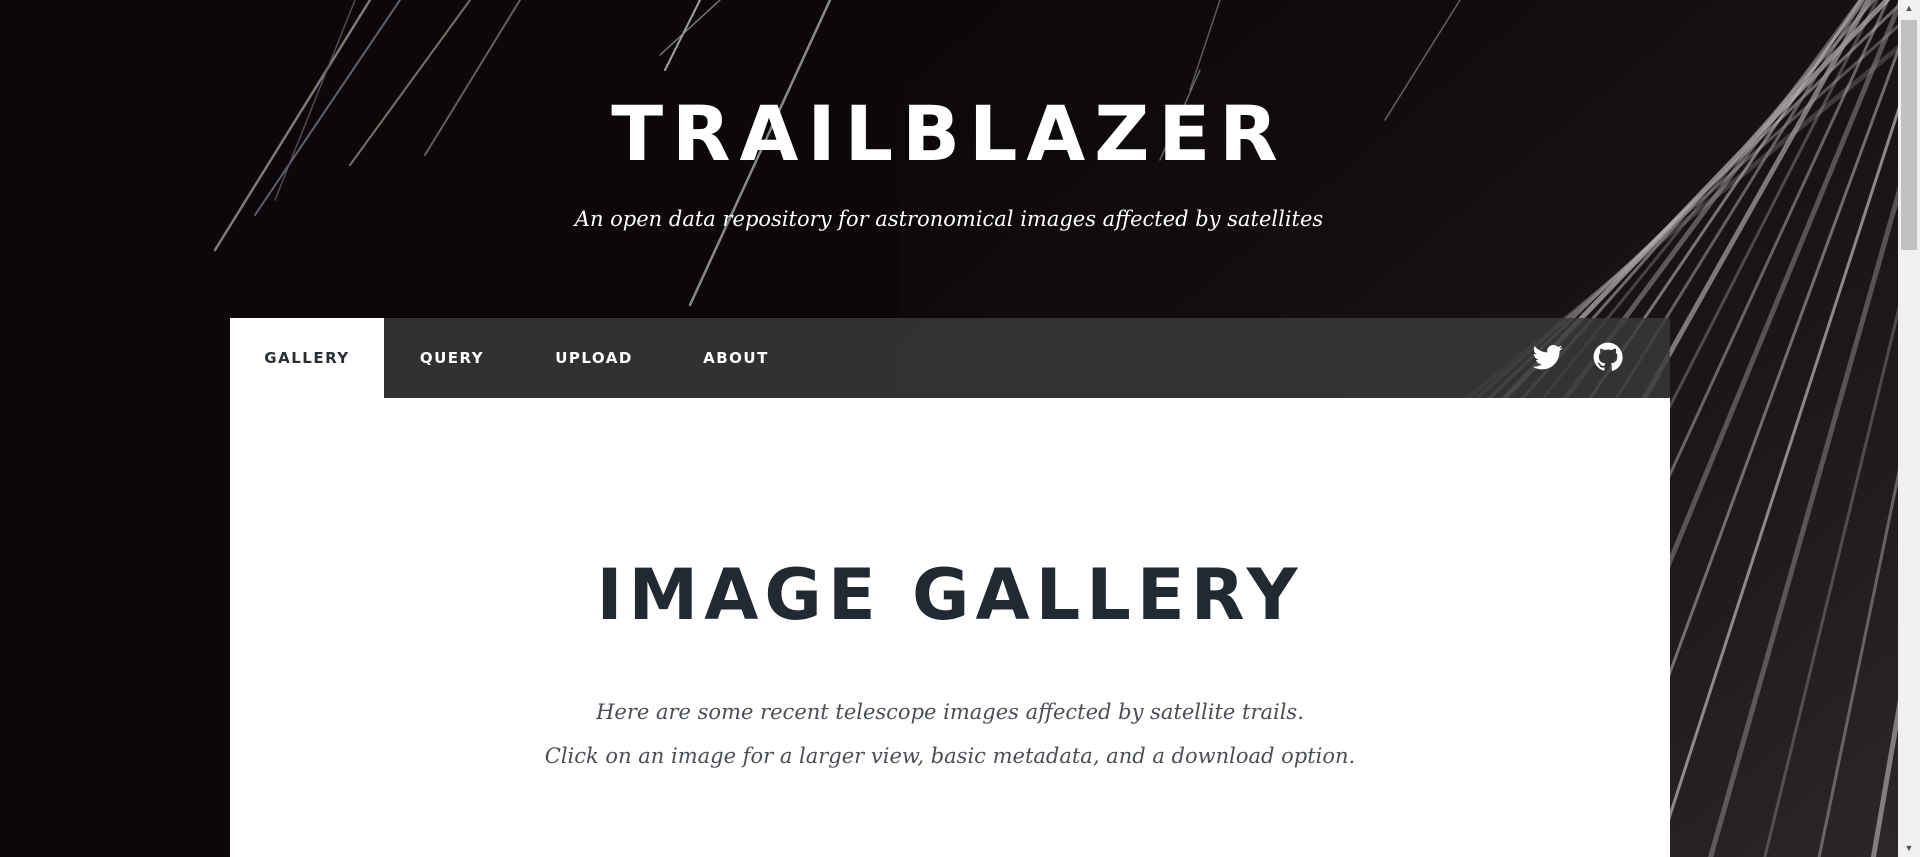  Describe the element at coordinates (452, 358) in the screenshot. I see `nav-tab-query: QUERY` at that location.